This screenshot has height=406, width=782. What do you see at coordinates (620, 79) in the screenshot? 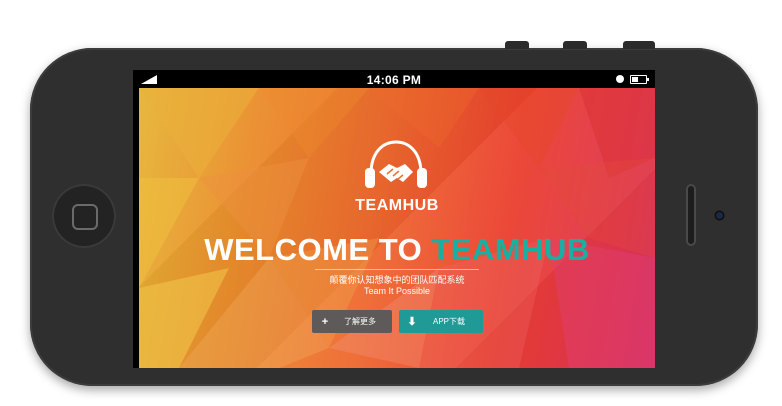
I see `alarm-icon` at bounding box center [620, 79].